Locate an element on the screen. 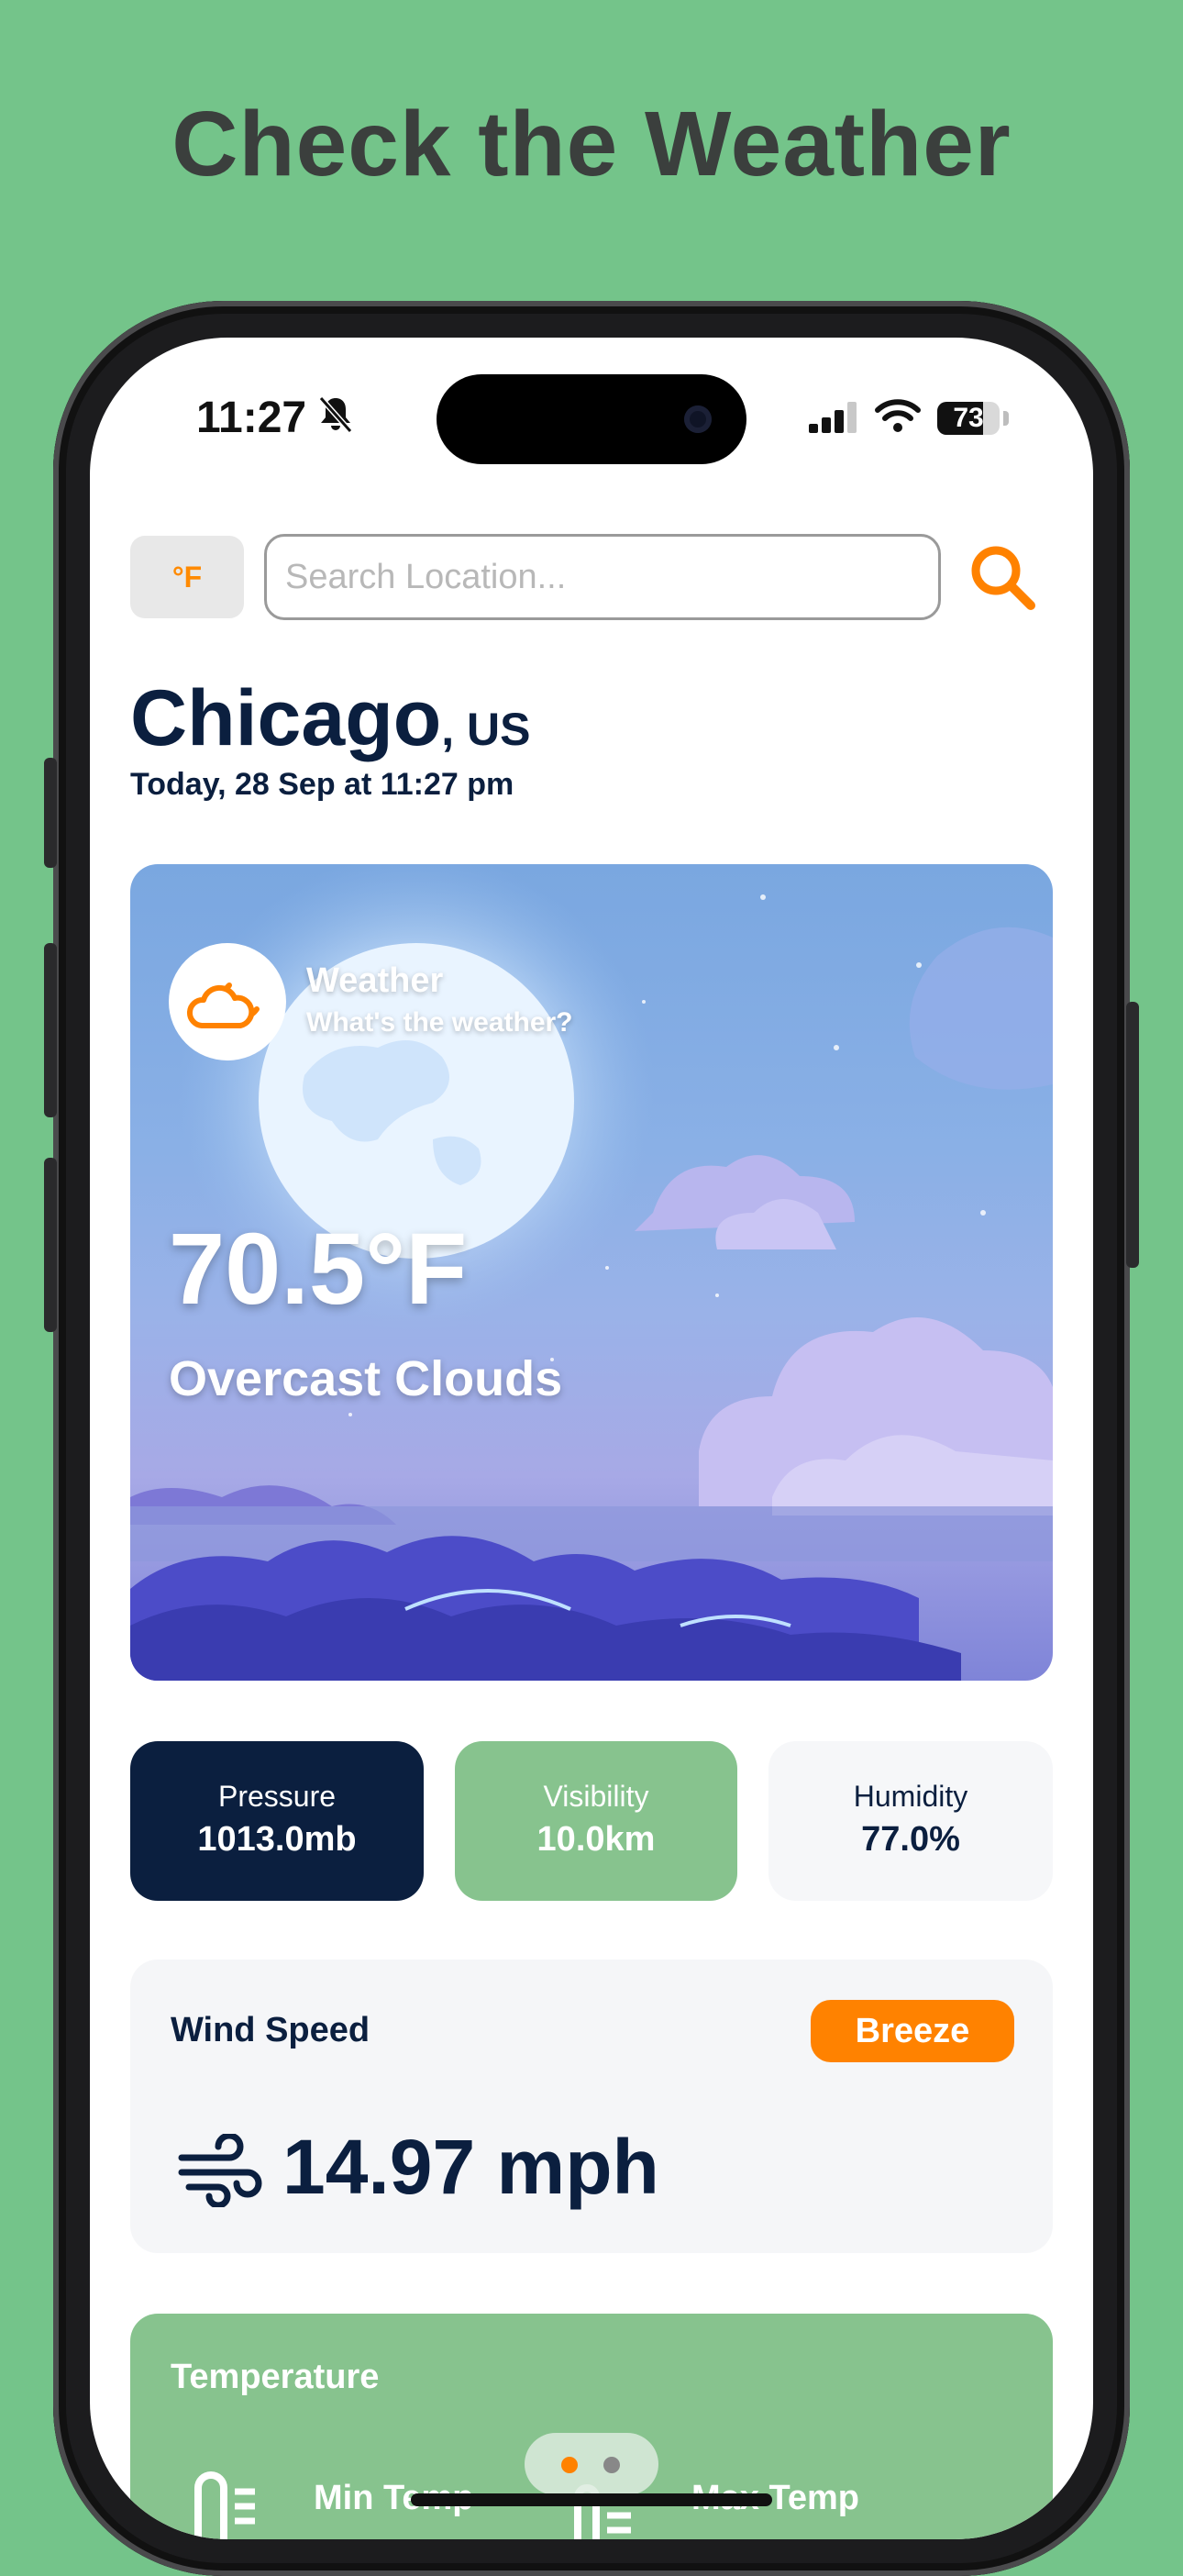 This screenshot has height=2576, width=1183. humidity-tile: Humidity 77.0% is located at coordinates (910, 1821).